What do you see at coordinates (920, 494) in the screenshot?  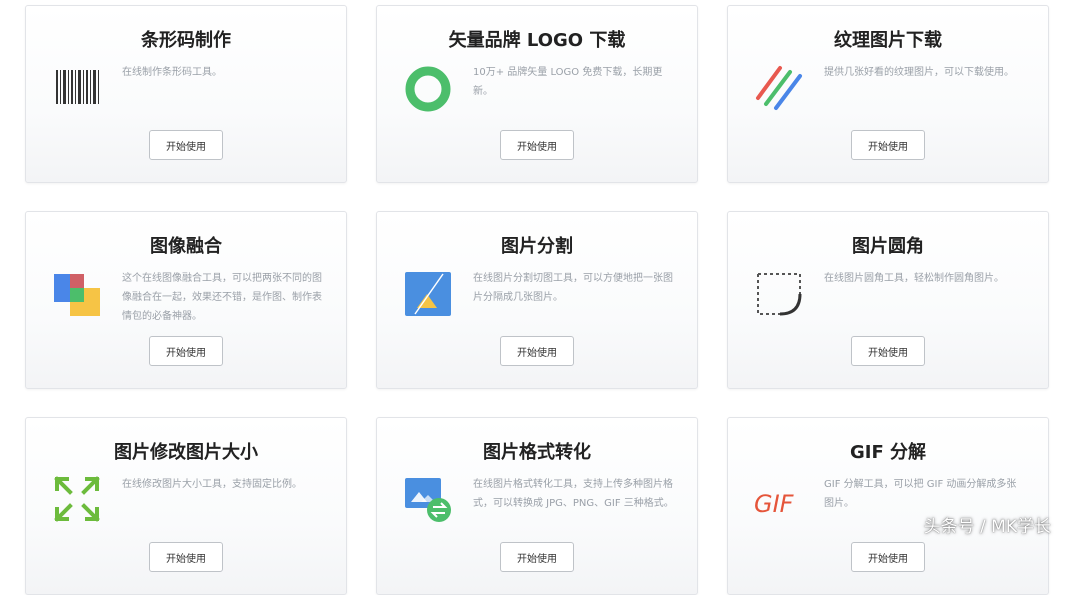 I see `card-description: GIF 分解工具，可以把 GIF 动画分解成多张图片。` at bounding box center [920, 494].